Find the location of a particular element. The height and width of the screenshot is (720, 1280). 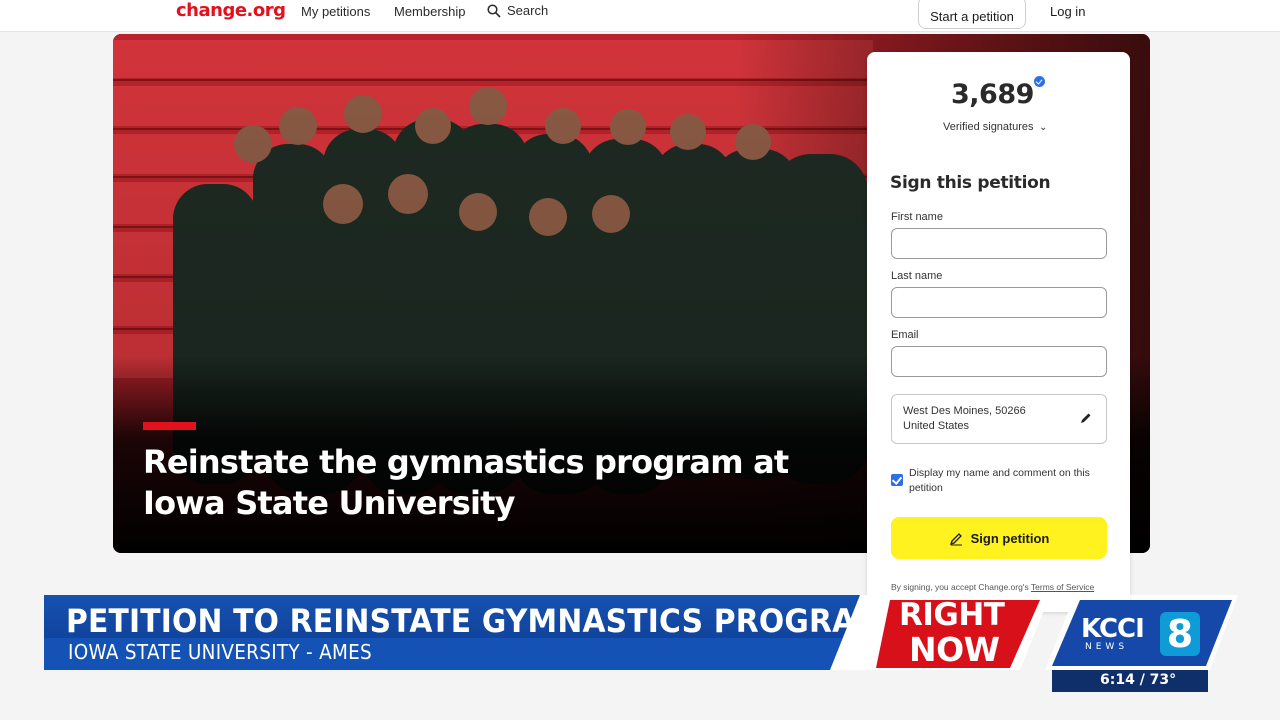

time-temperature: 6:14 / 73° is located at coordinates (1138, 680).